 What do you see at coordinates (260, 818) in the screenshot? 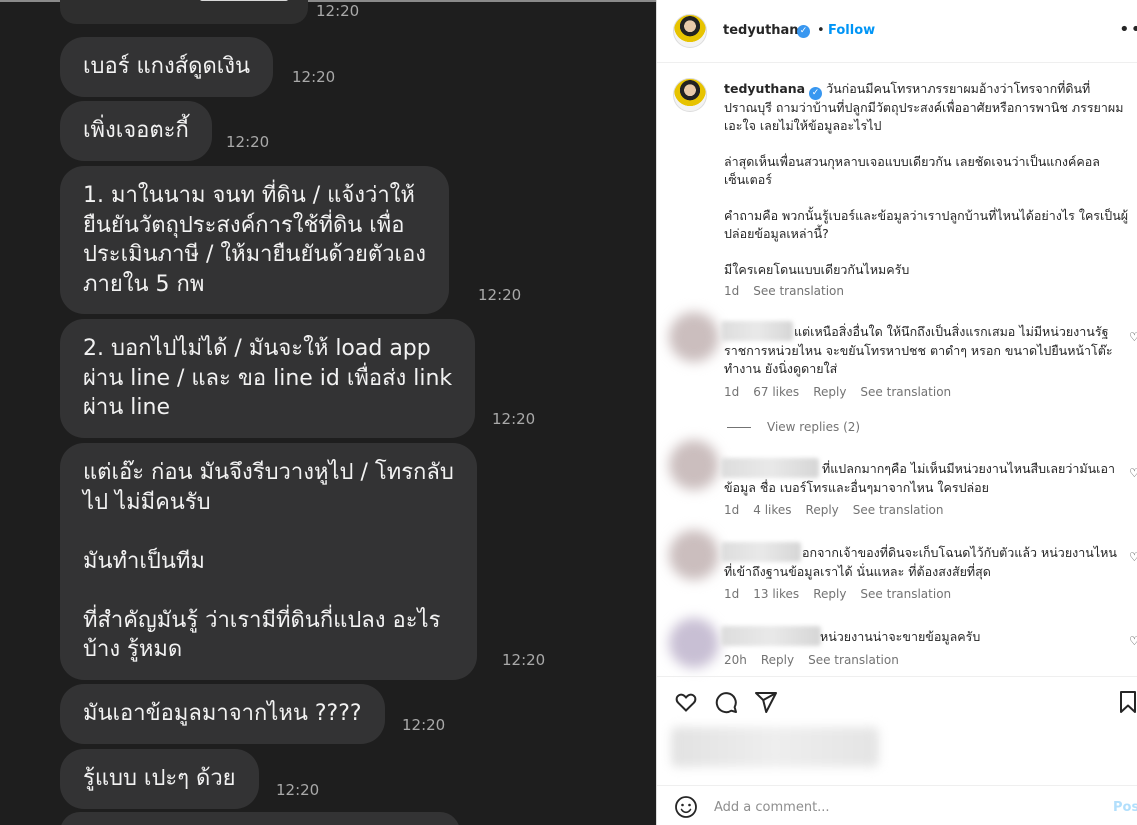
I see `message-bubble-partial` at bounding box center [260, 818].